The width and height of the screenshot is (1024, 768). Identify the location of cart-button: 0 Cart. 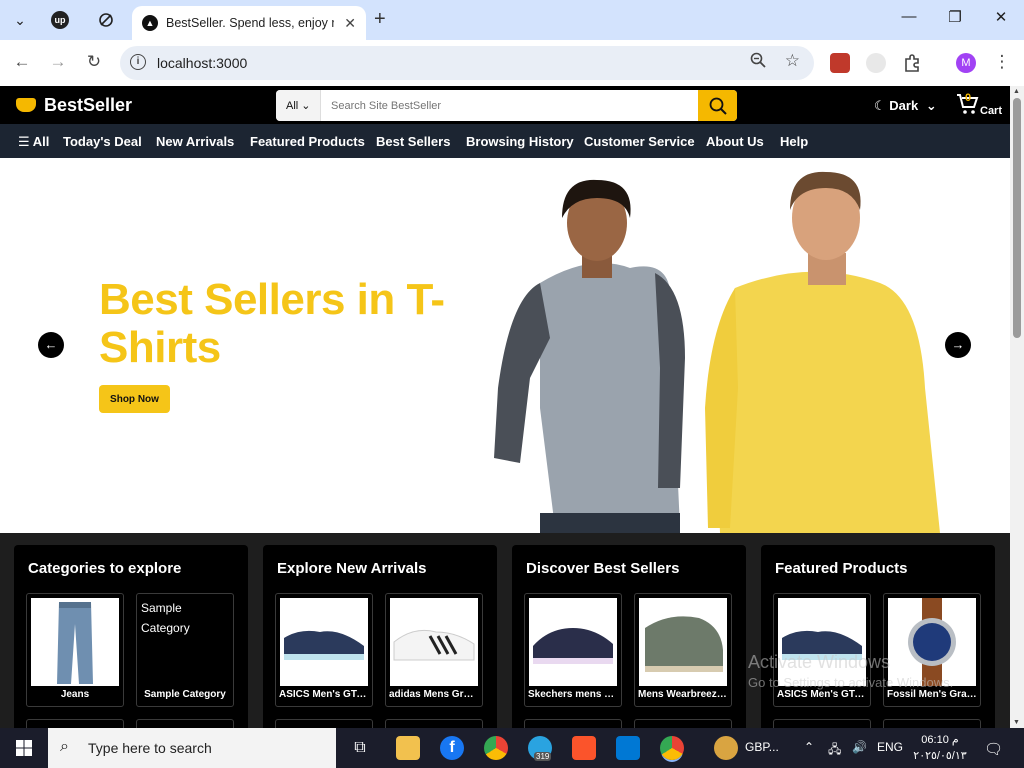
(979, 106).